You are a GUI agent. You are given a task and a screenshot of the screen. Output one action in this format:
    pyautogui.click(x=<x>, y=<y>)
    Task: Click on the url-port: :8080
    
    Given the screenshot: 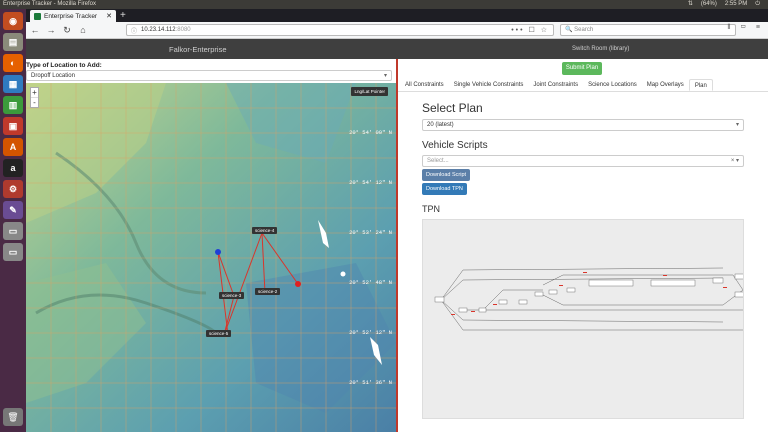 What is the action you would take?
    pyautogui.click(x=183, y=30)
    